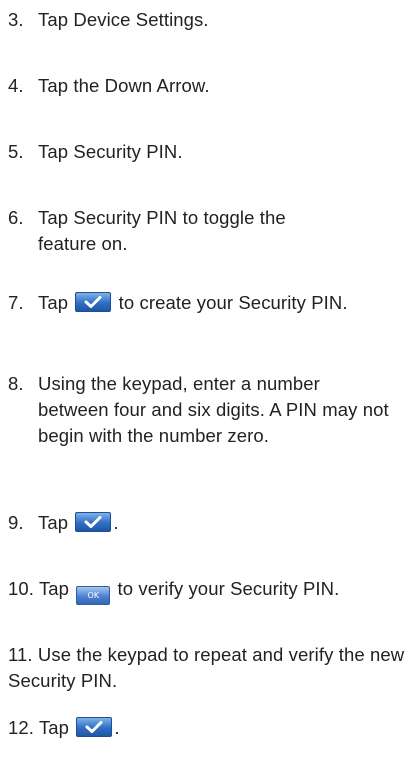 The height and width of the screenshot is (783, 412). What do you see at coordinates (208, 728) in the screenshot?
I see `step-12: 12. Tap .` at bounding box center [208, 728].